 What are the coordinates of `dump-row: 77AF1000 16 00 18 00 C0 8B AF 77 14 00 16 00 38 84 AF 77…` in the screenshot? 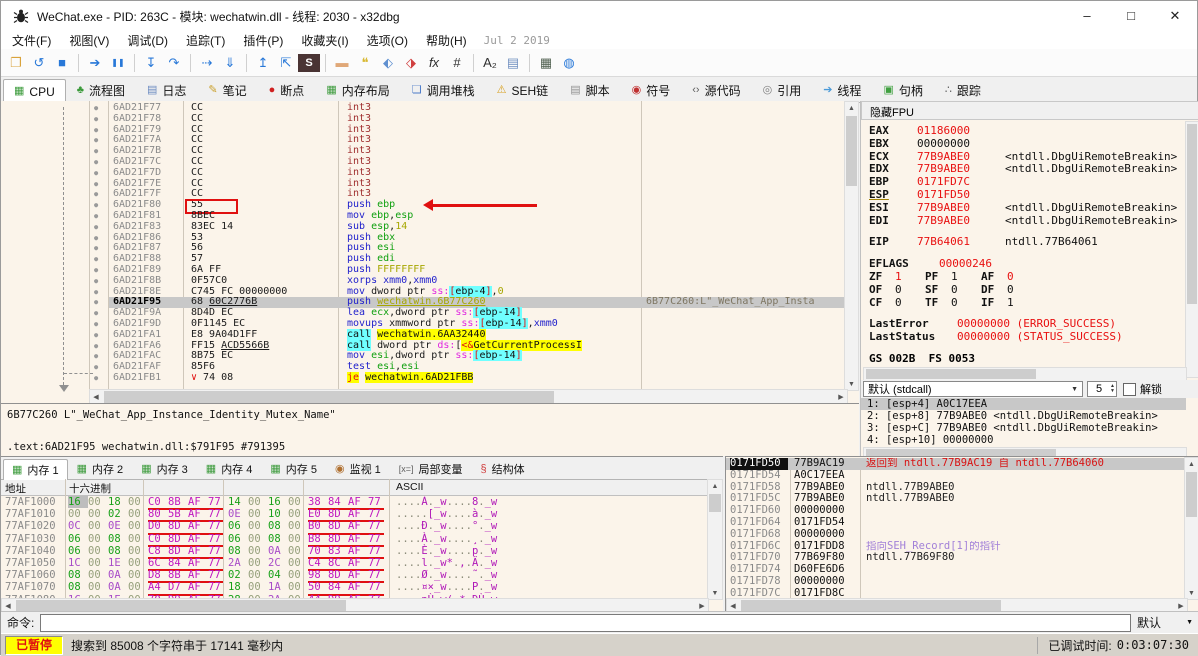 It's located at (362, 503).